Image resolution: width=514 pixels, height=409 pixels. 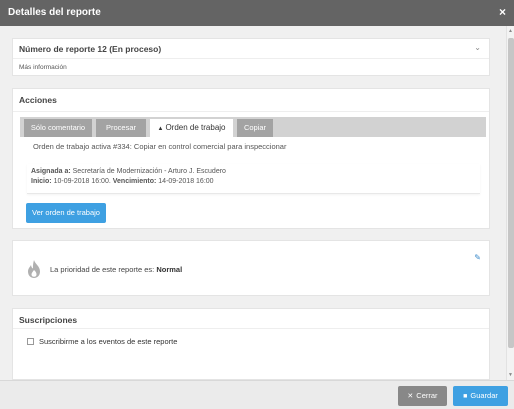 What do you see at coordinates (134, 181) in the screenshot?
I see `due-label: Vencimiento:` at bounding box center [134, 181].